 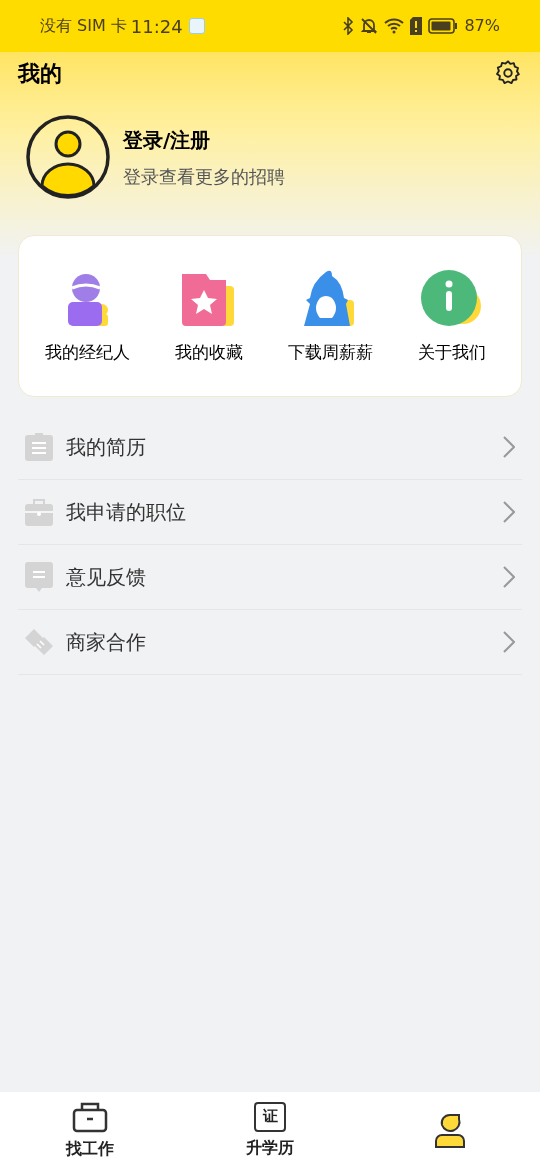 What do you see at coordinates (83, 26) in the screenshot?
I see `carrier-text: 没有 SIM 卡` at bounding box center [83, 26].